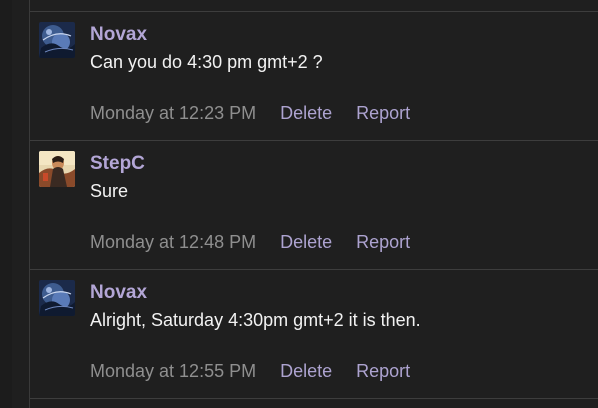 The height and width of the screenshot is (408, 598). Describe the element at coordinates (117, 164) in the screenshot. I see `message-author: StepC` at that location.